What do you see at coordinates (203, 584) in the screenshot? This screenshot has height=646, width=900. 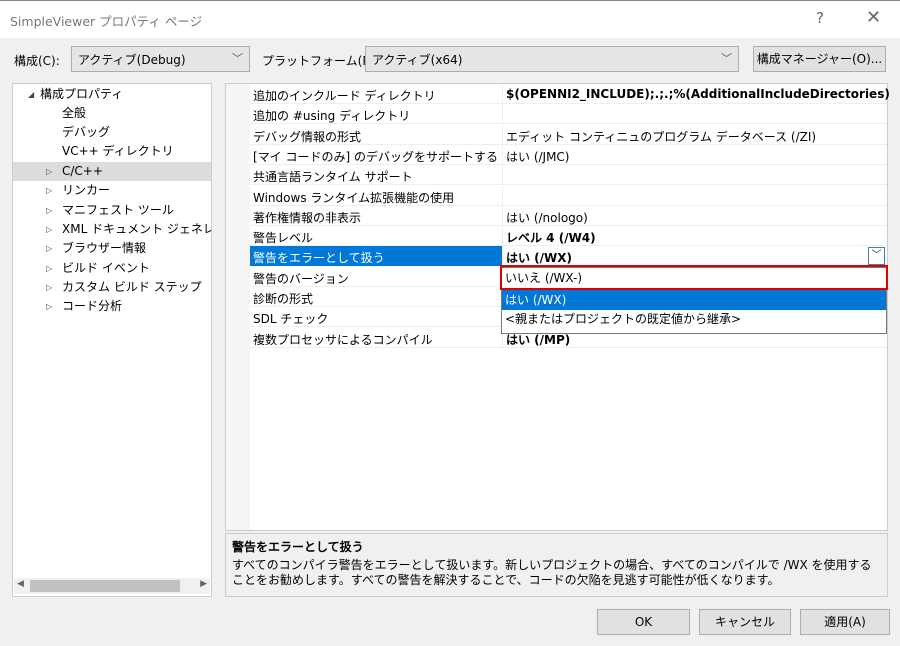 I see `scroll-right-icon: ▶` at bounding box center [203, 584].